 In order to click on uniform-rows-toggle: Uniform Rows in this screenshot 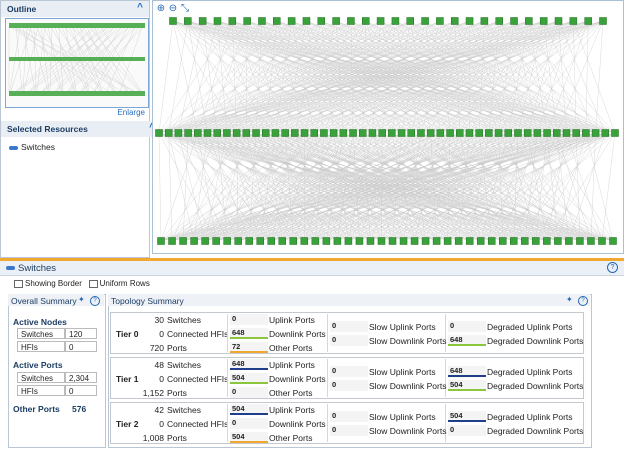, I will do `click(119, 283)`.